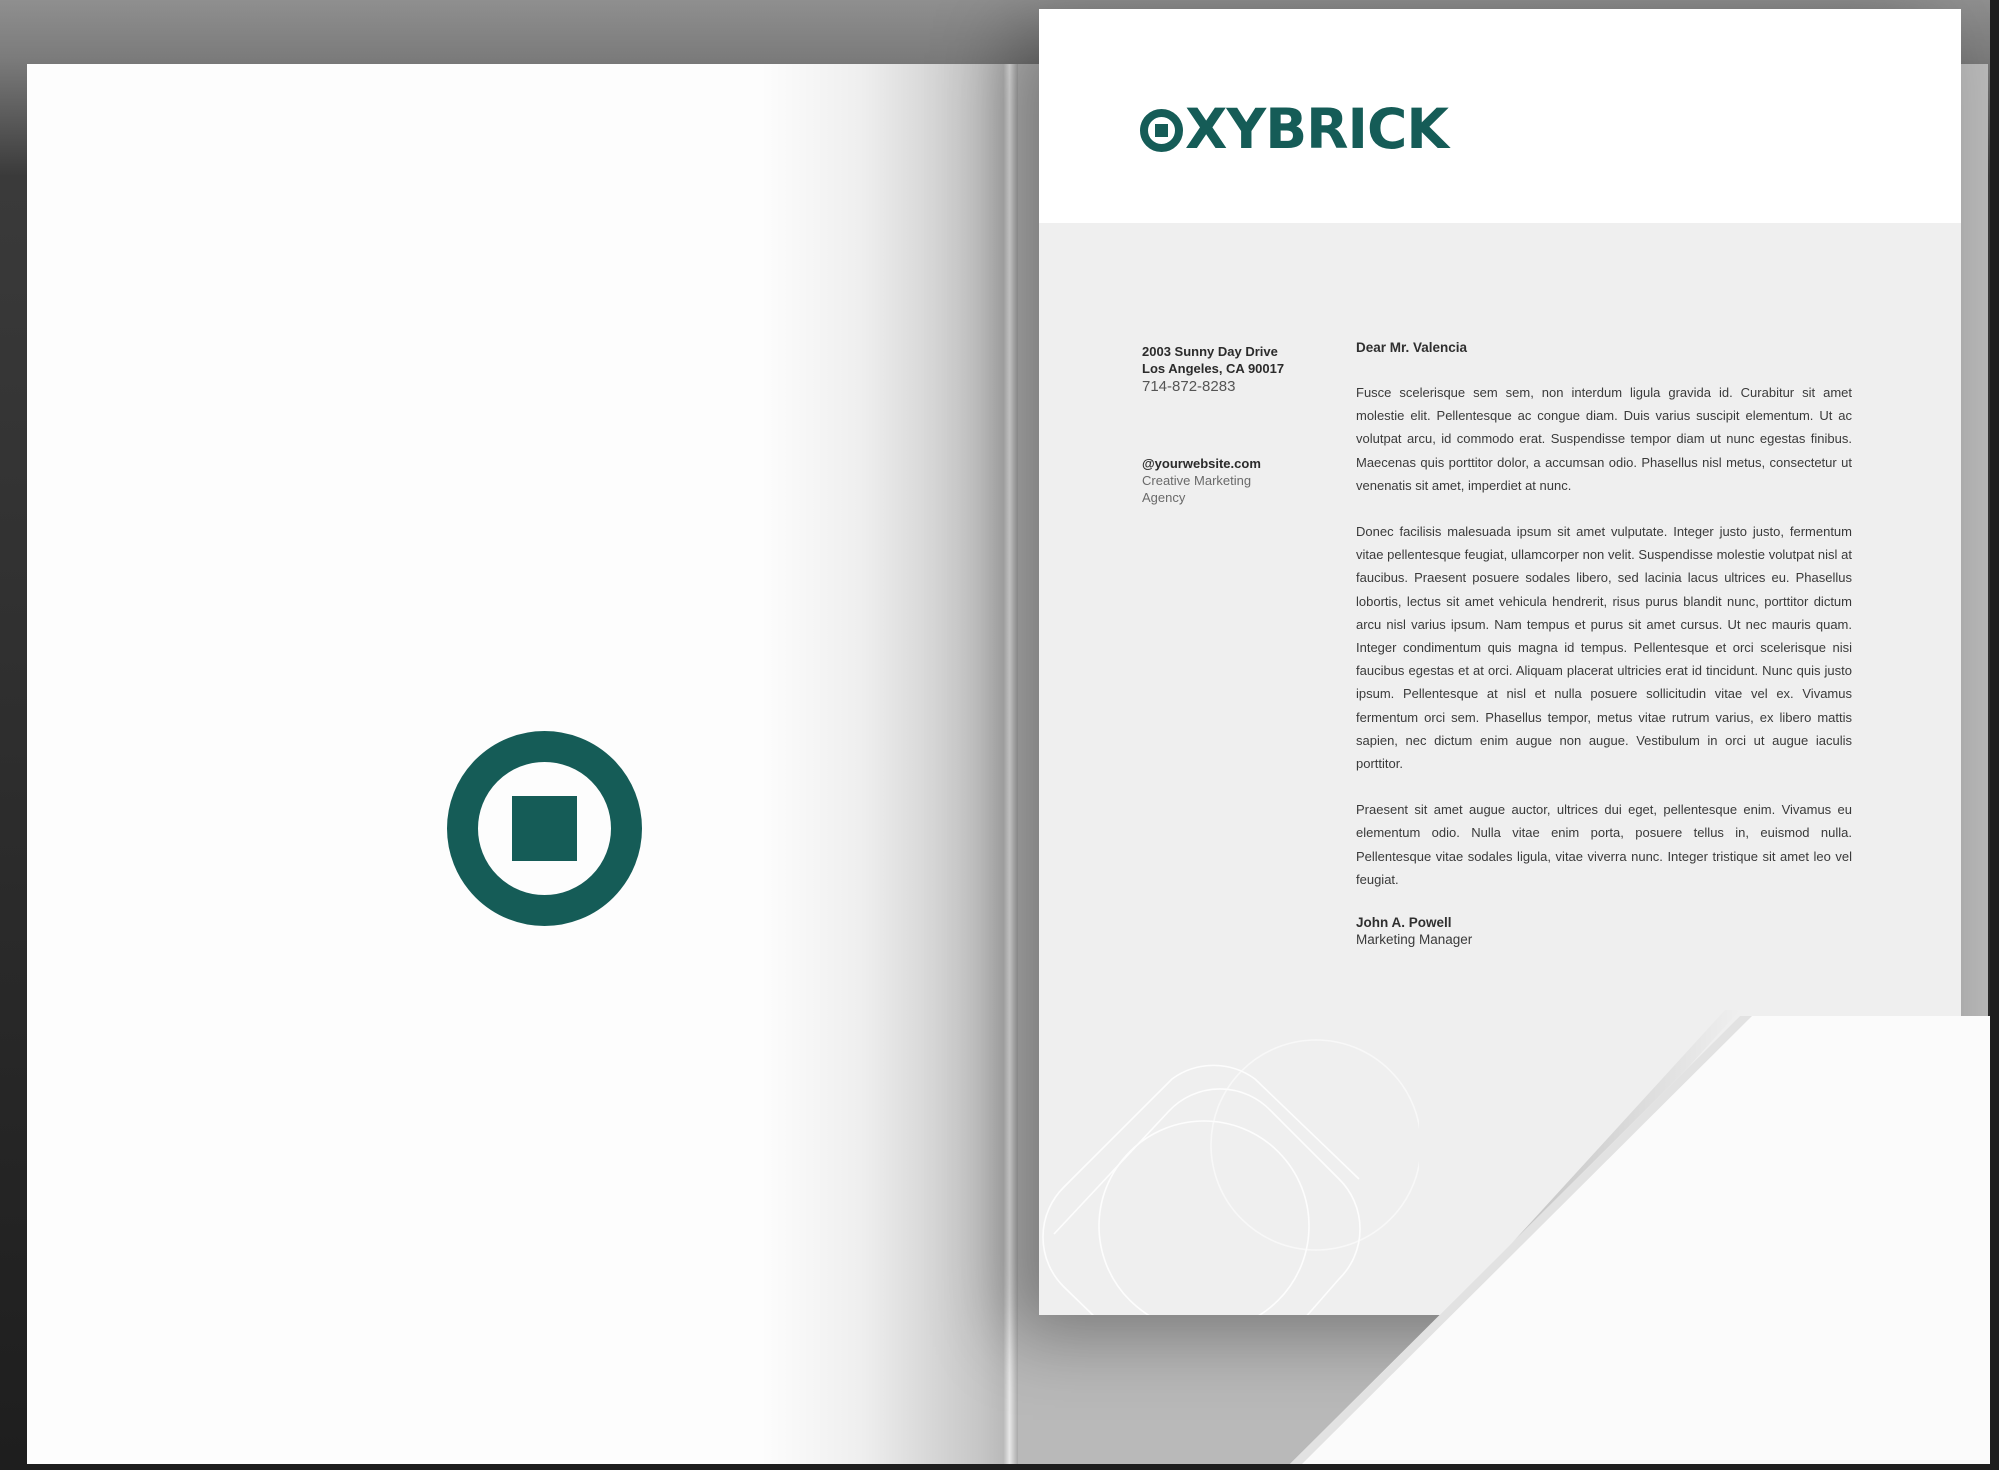 The height and width of the screenshot is (1470, 1999). What do you see at coordinates (1210, 351) in the screenshot?
I see `address-line-1: 2003 Sunny Day Drive` at bounding box center [1210, 351].